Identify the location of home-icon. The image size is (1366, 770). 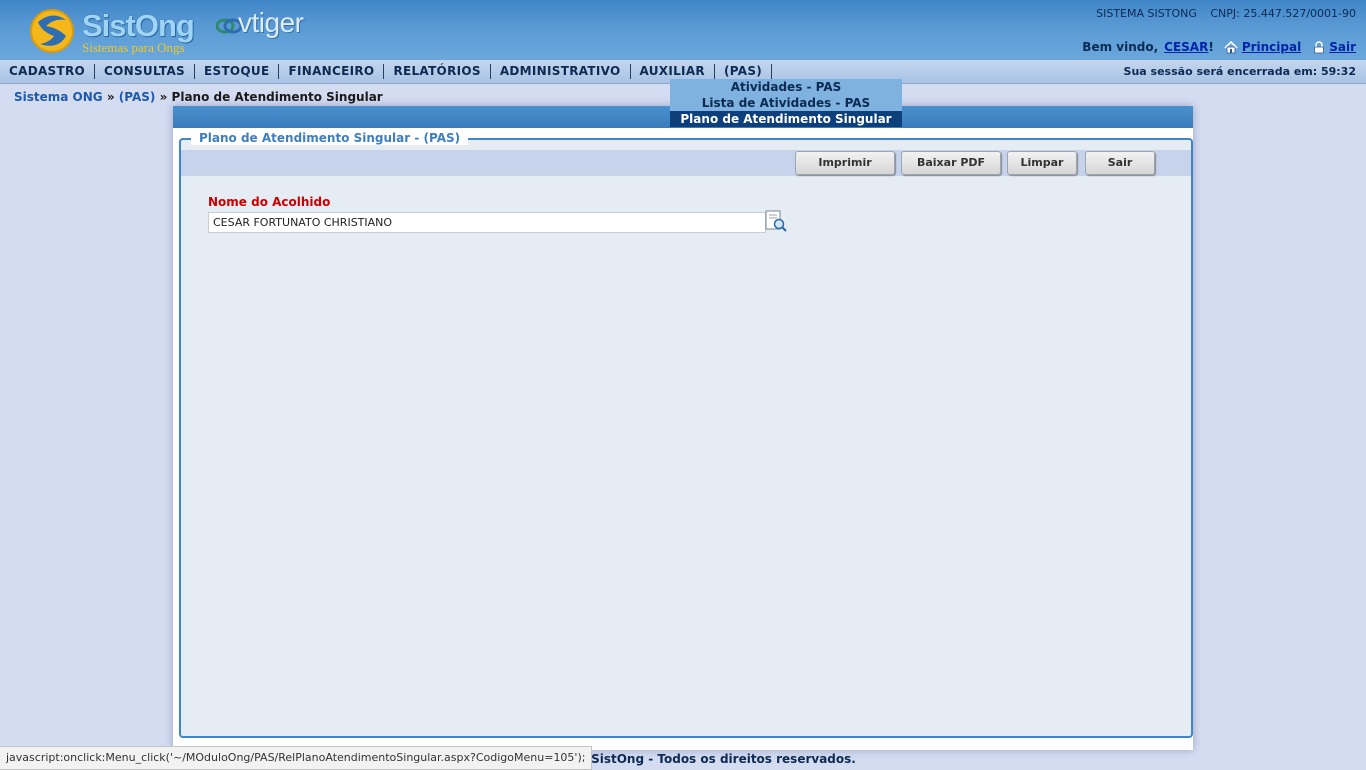
(1231, 46).